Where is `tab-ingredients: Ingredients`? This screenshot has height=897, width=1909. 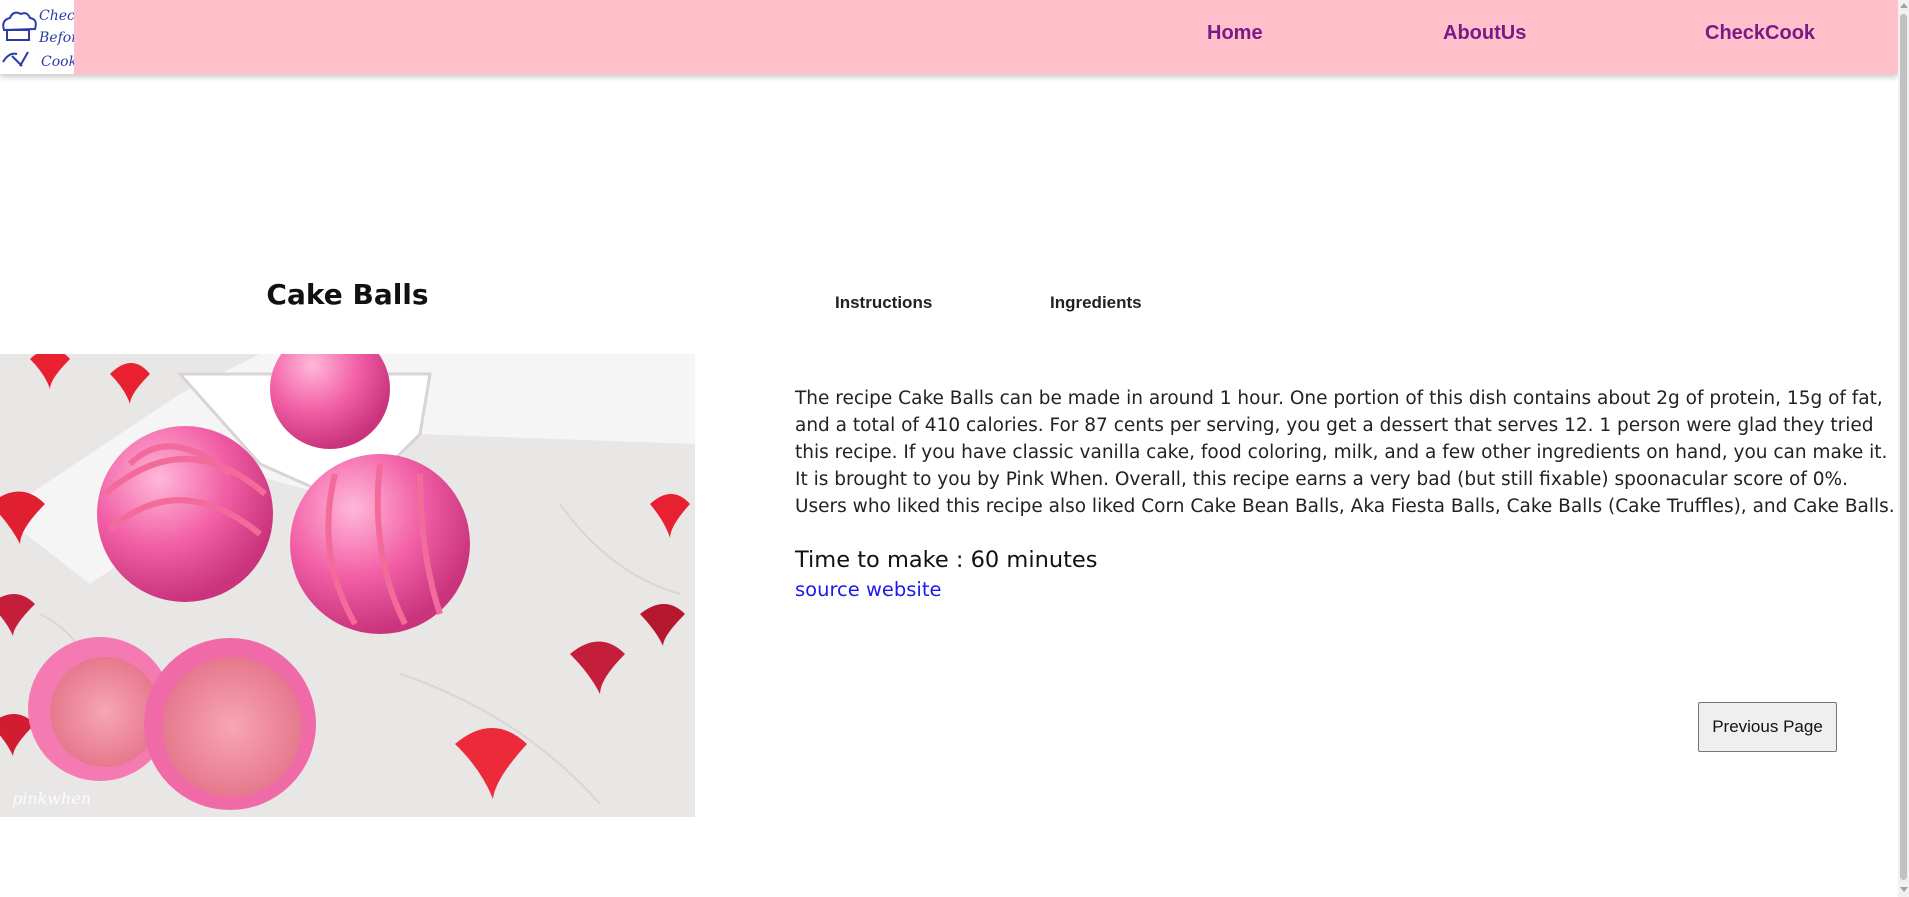
tab-ingredients: Ingredients is located at coordinates (1096, 303).